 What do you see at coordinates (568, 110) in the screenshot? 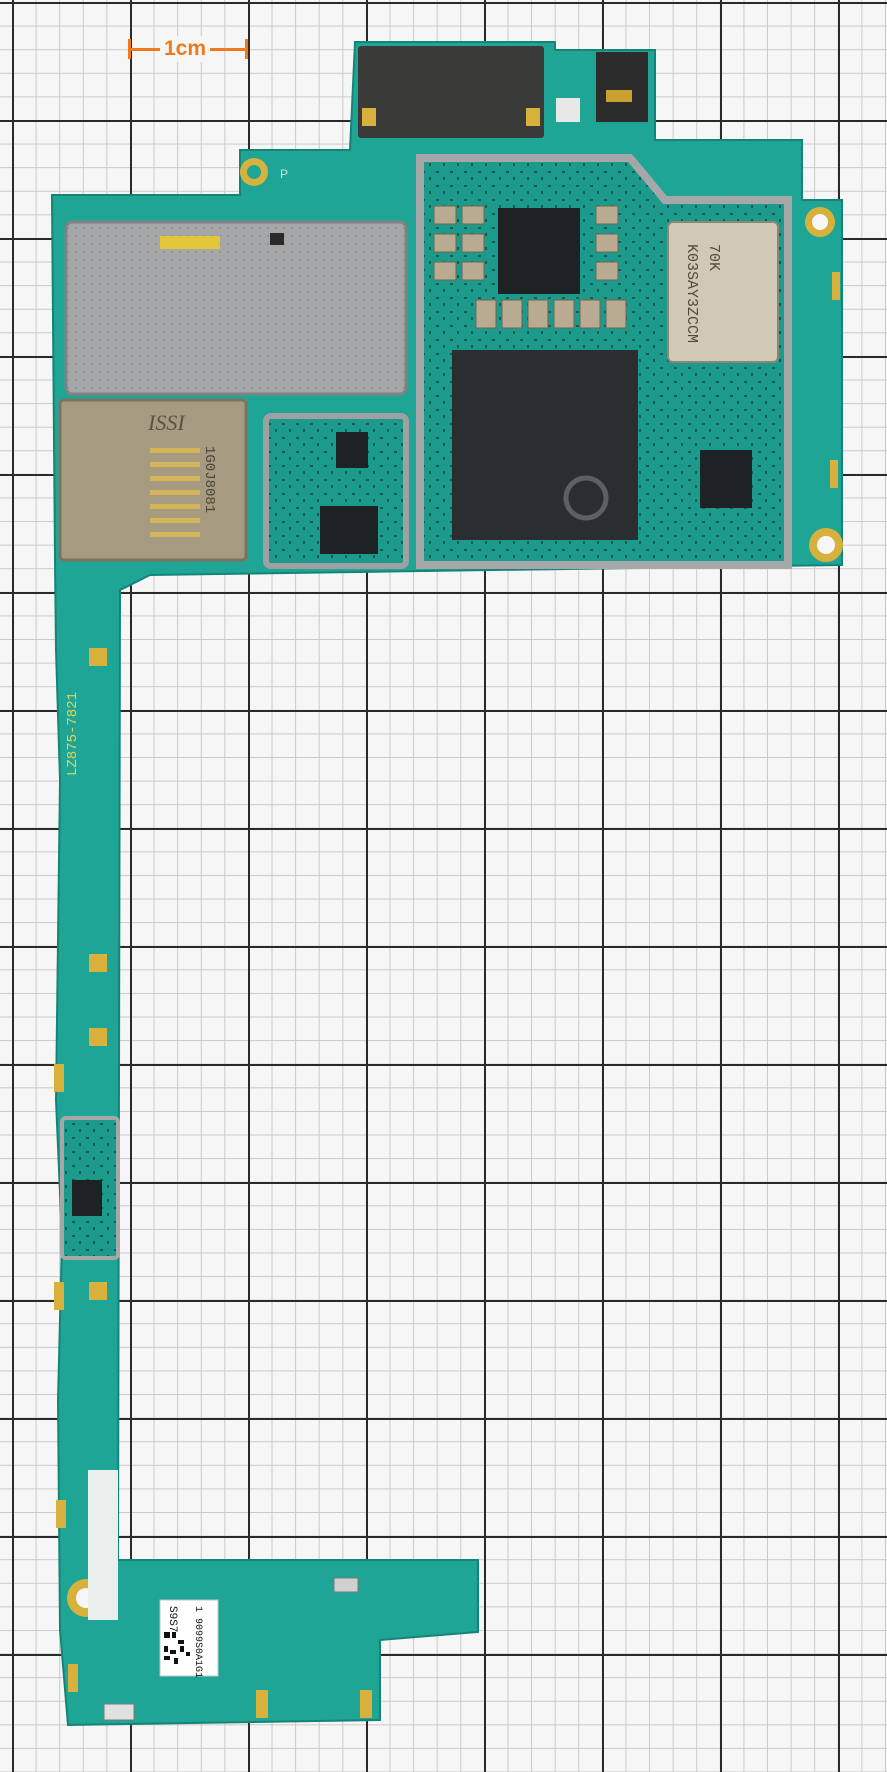
I see `small-component` at bounding box center [568, 110].